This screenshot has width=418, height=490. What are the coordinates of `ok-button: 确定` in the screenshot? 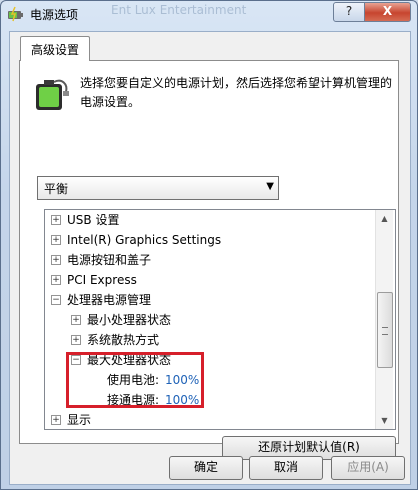 It's located at (206, 468).